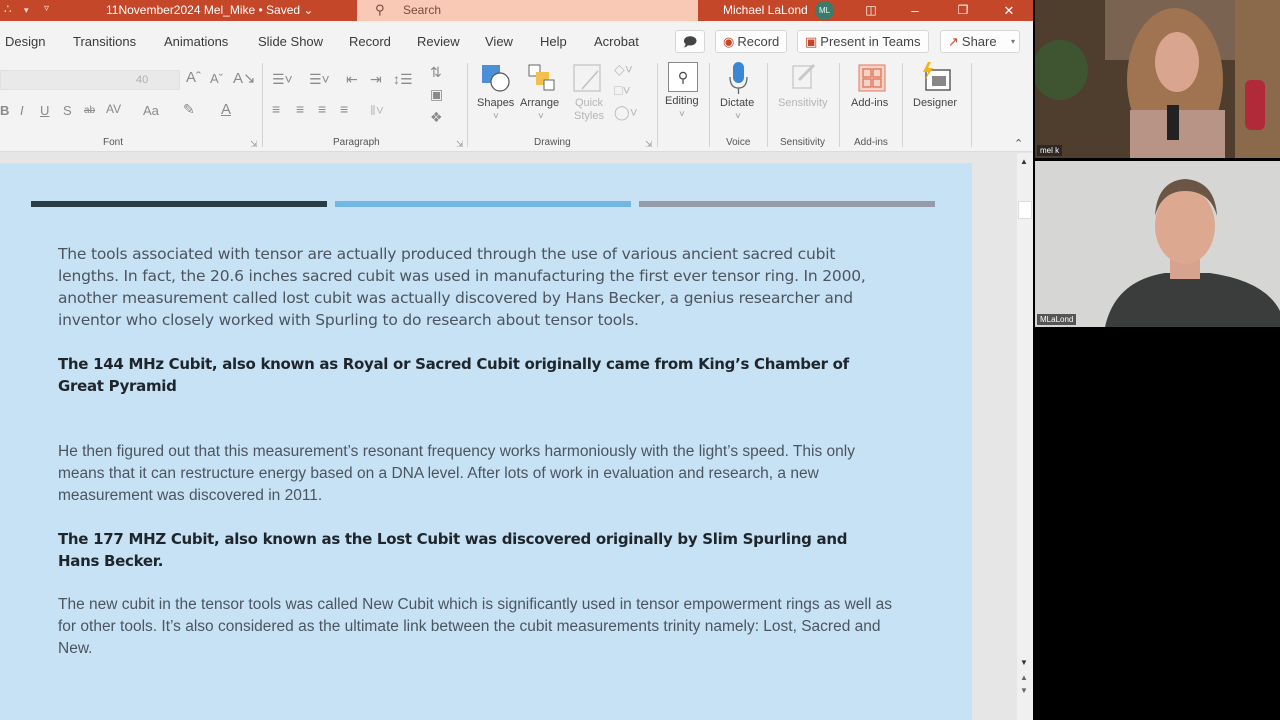 This screenshot has width=1280, height=720. I want to click on columns-icon: ‖˅, so click(377, 110).